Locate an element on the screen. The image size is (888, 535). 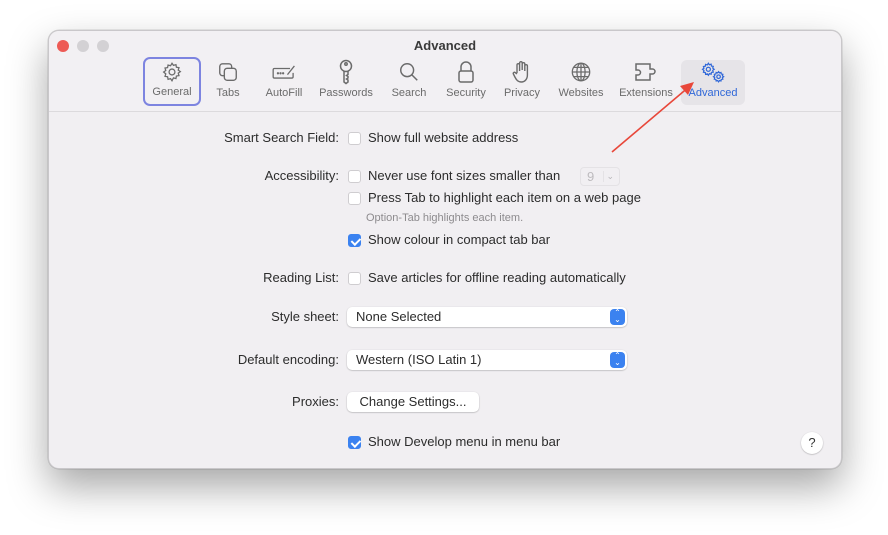
accessibility-label: Accessibility: is located at coordinates (301, 175).